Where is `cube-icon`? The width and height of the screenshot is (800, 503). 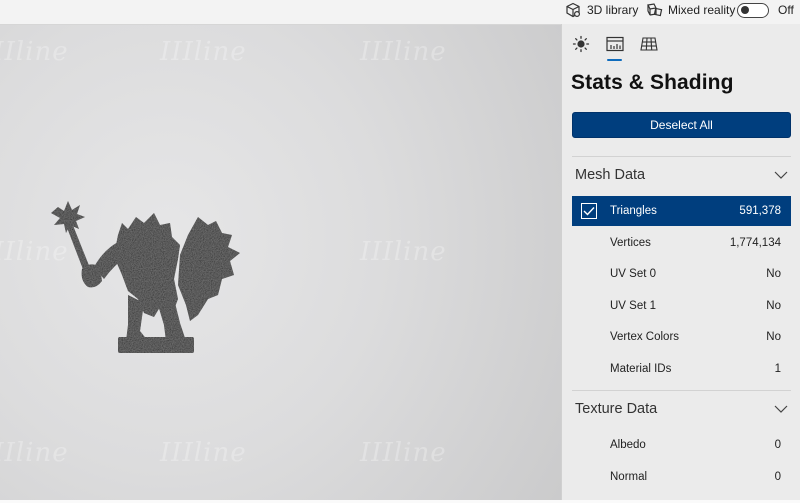 cube-icon is located at coordinates (573, 10).